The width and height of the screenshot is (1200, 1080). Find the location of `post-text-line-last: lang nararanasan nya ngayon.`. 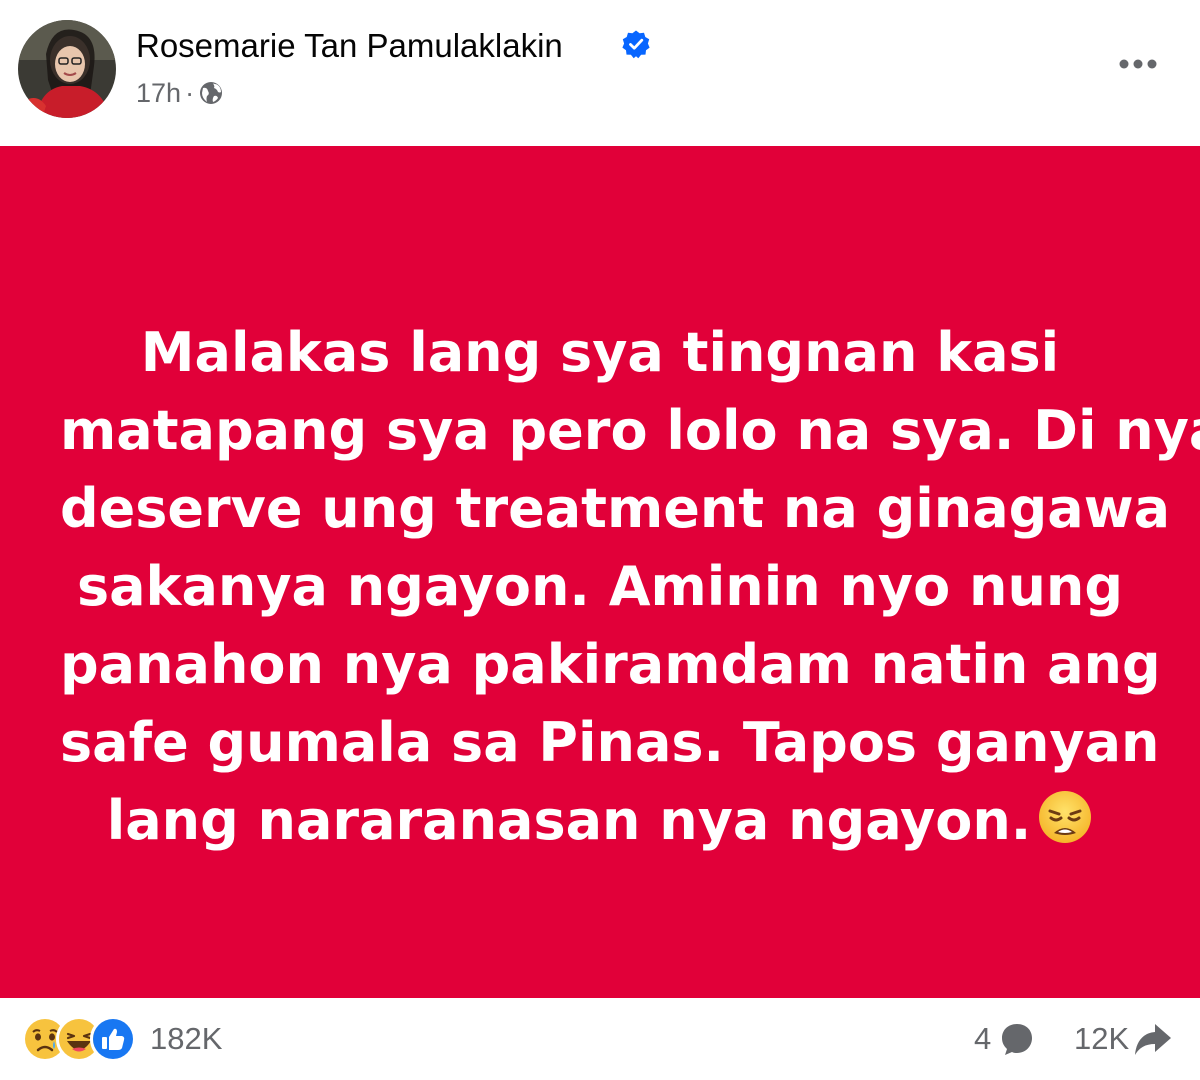

post-text-line-last: lang nararanasan nya ngayon. is located at coordinates (600, 821).